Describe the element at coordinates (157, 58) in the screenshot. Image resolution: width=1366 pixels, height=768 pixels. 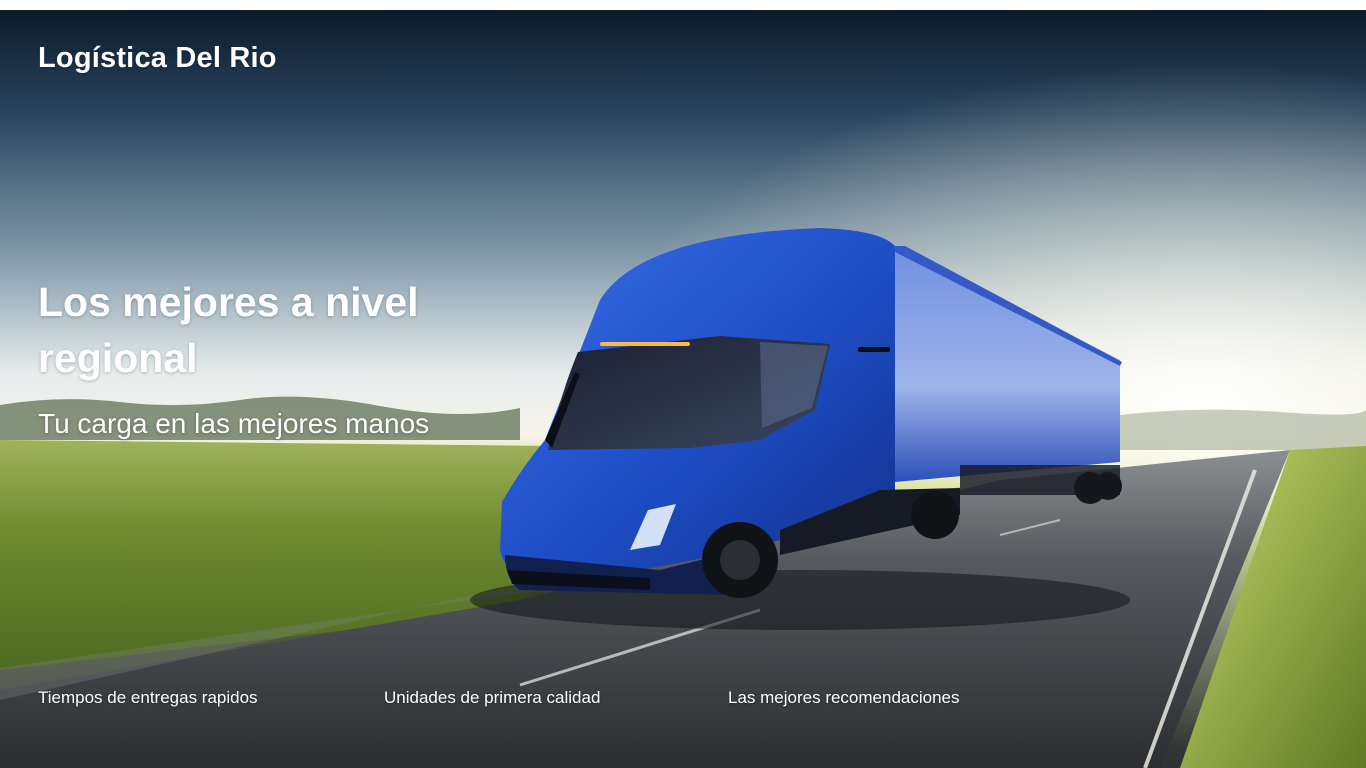
I see `brand-logo-text: Logística Del Rio` at that location.